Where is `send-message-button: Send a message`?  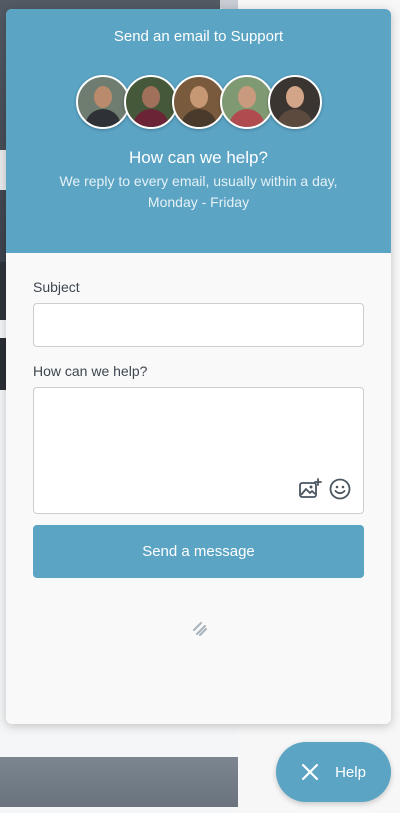 send-message-button: Send a message is located at coordinates (198, 551).